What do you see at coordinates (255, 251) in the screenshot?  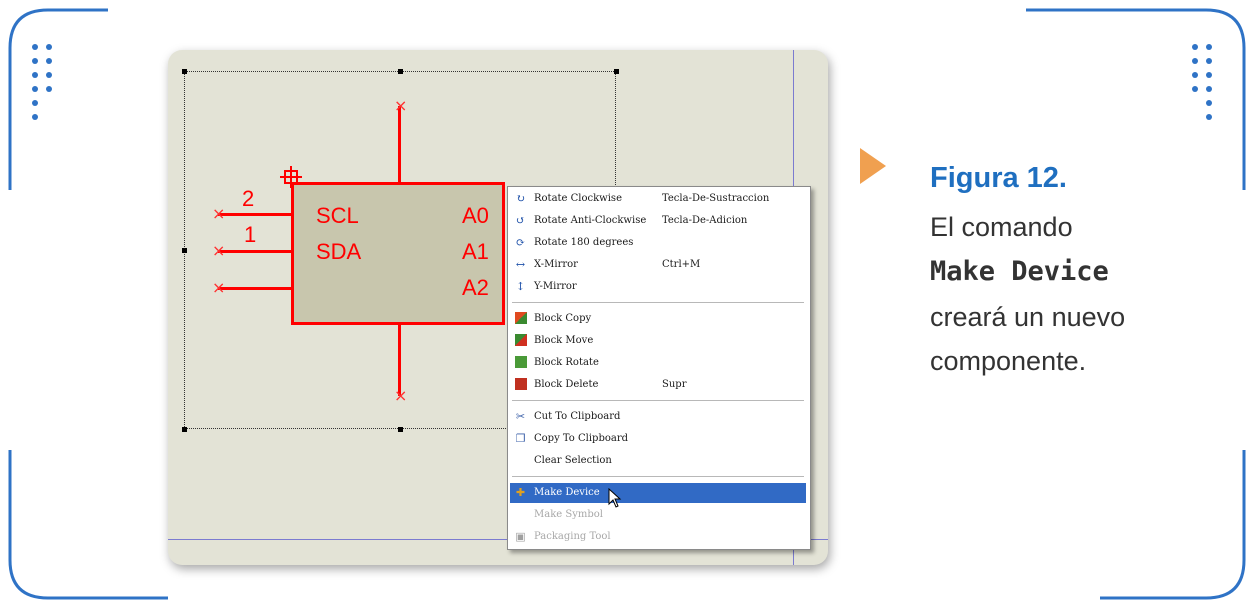 I see `pin-sda` at bounding box center [255, 251].